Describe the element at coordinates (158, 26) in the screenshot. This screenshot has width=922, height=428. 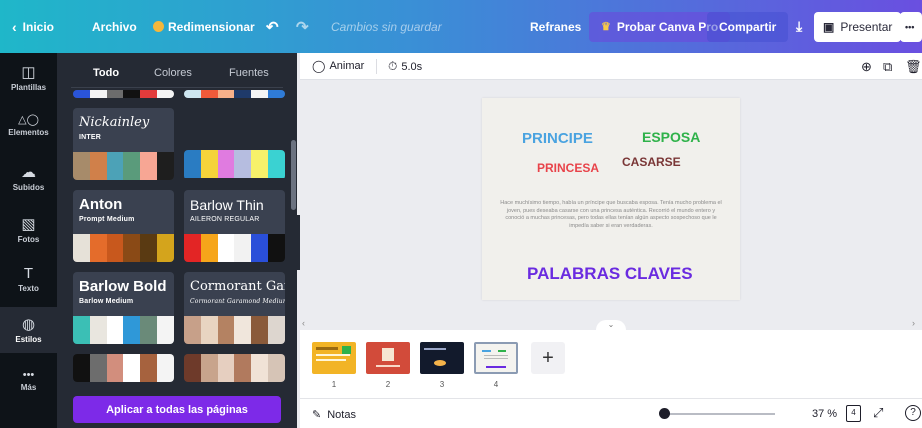
I see `crown-coin-icon` at that location.